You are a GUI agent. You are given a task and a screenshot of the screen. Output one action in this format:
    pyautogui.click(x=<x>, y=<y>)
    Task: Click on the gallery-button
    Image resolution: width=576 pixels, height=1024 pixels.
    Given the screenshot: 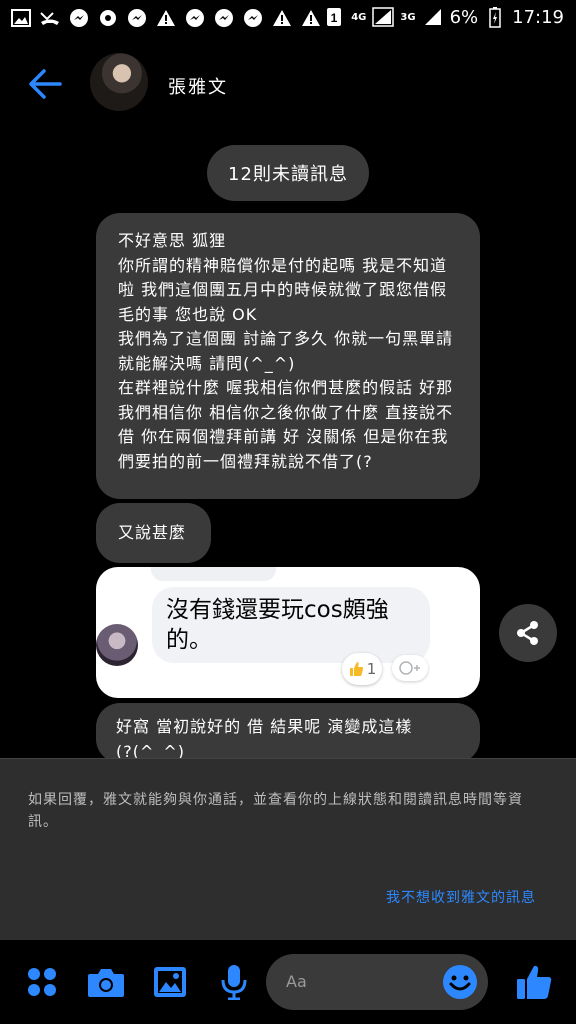 What is the action you would take?
    pyautogui.click(x=170, y=982)
    